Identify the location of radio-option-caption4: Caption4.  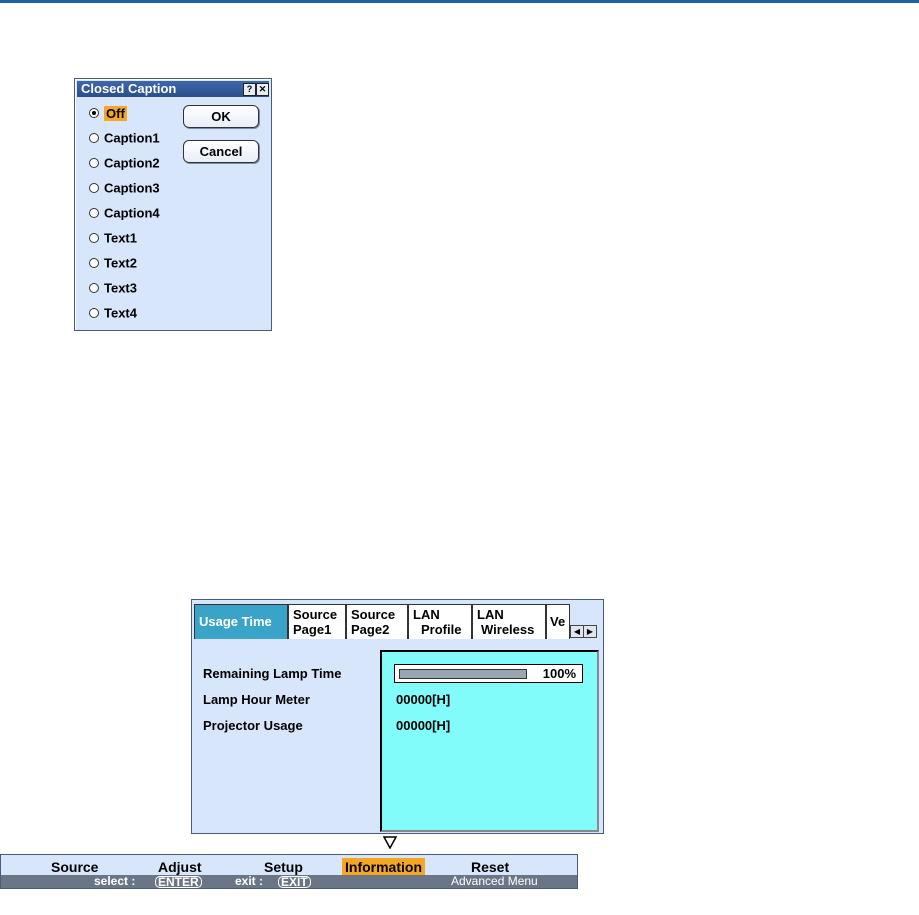
(124, 213).